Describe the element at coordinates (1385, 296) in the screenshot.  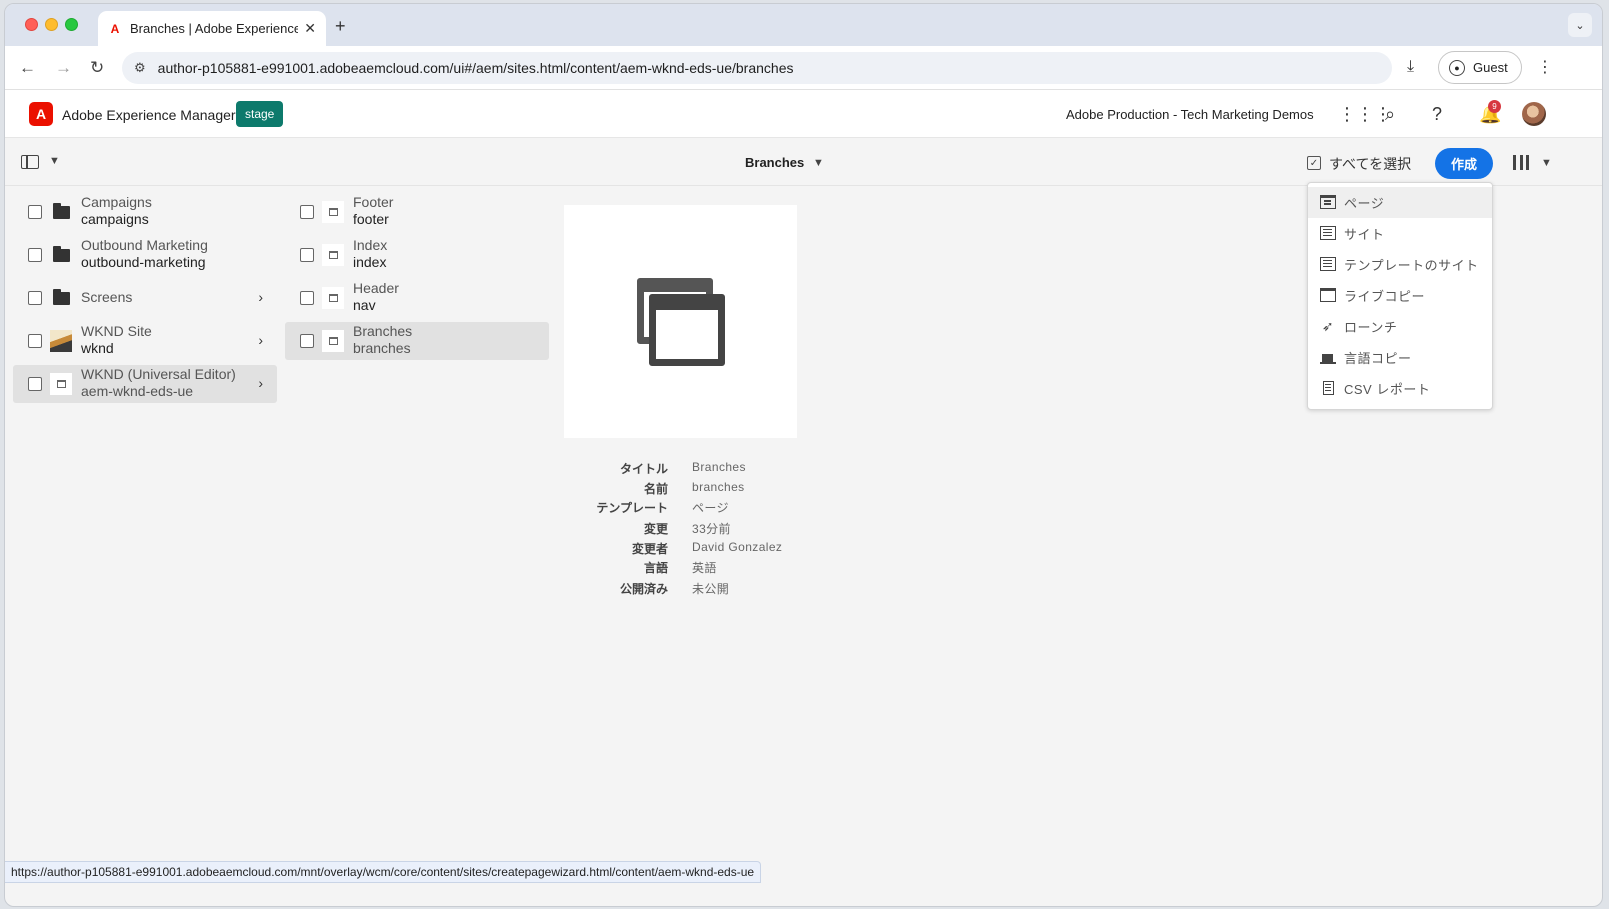
I see `menu-item-label: ライブコピー` at that location.